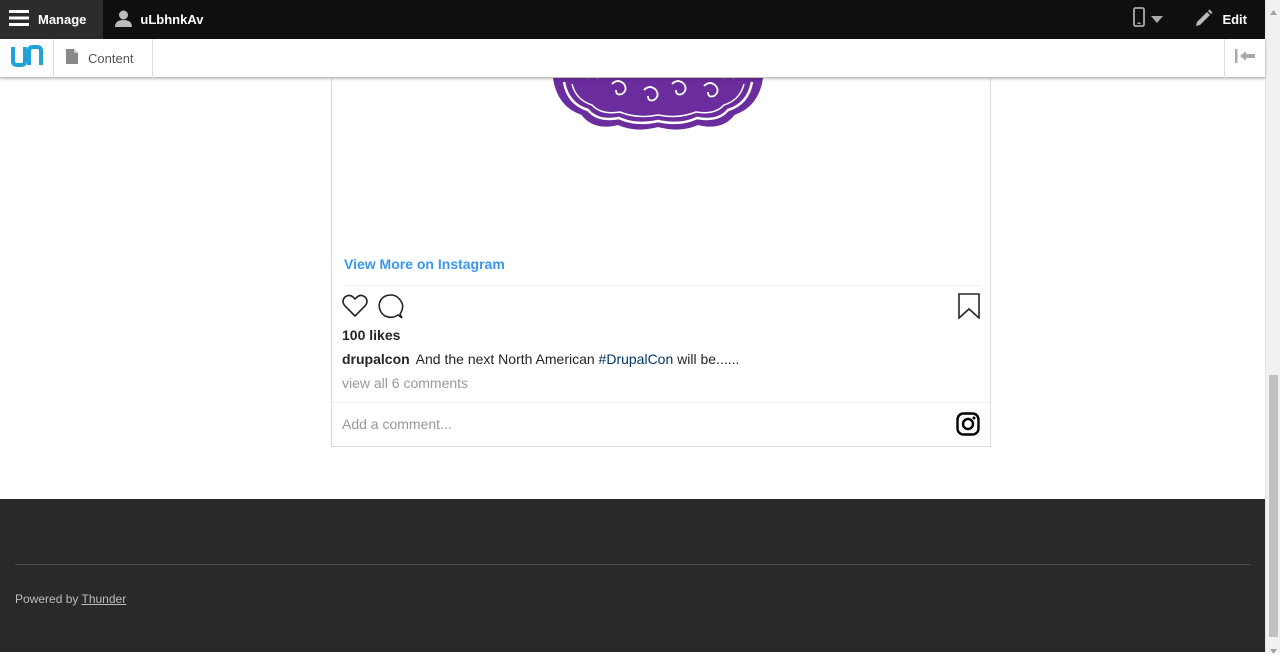 This screenshot has height=659, width=1280. Describe the element at coordinates (1234, 19) in the screenshot. I see `edit-label: Edit` at that location.